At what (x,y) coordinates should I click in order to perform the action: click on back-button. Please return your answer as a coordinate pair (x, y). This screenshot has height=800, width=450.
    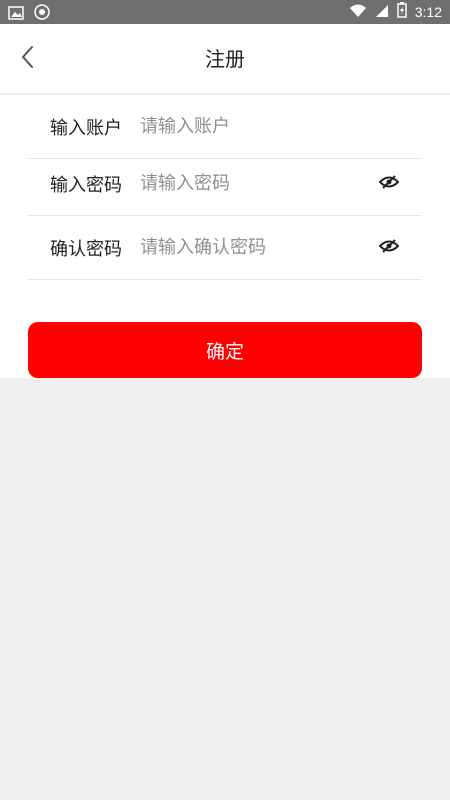
    Looking at the image, I should click on (27, 59).